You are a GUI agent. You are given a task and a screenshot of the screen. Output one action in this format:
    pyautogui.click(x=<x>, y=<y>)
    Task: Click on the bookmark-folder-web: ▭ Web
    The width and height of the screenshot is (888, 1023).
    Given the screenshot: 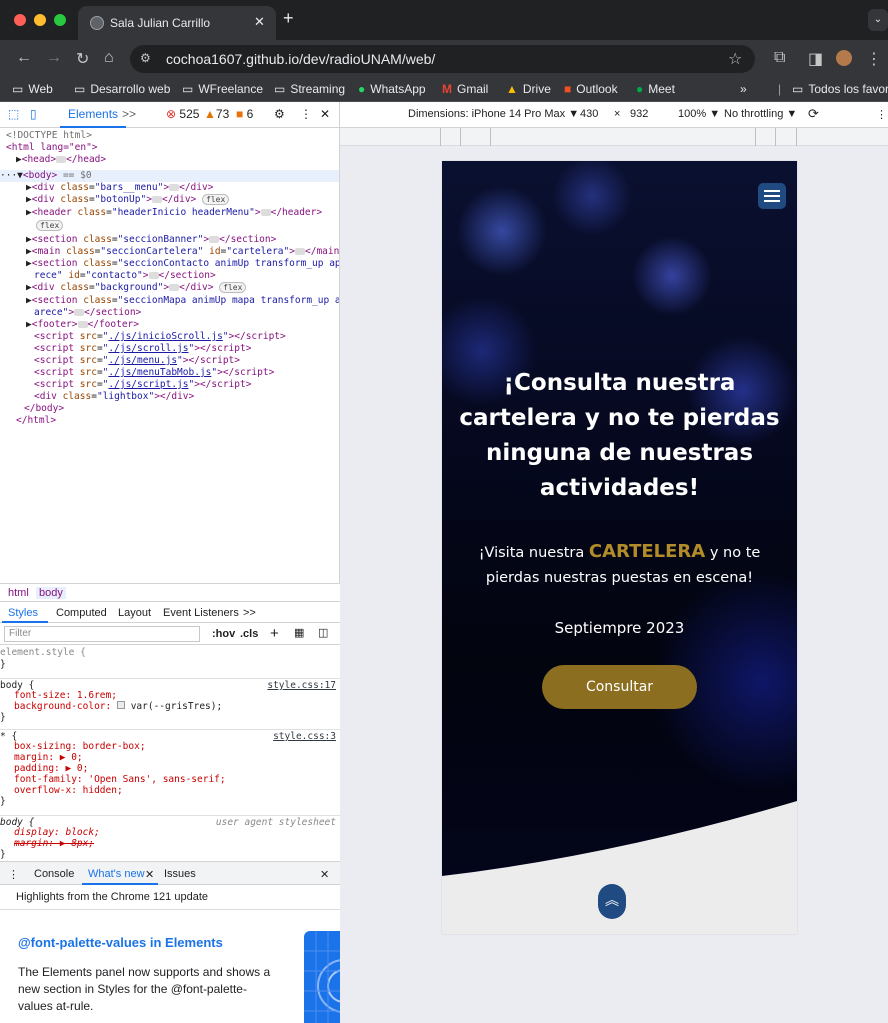 What is the action you would take?
    pyautogui.click(x=32, y=89)
    